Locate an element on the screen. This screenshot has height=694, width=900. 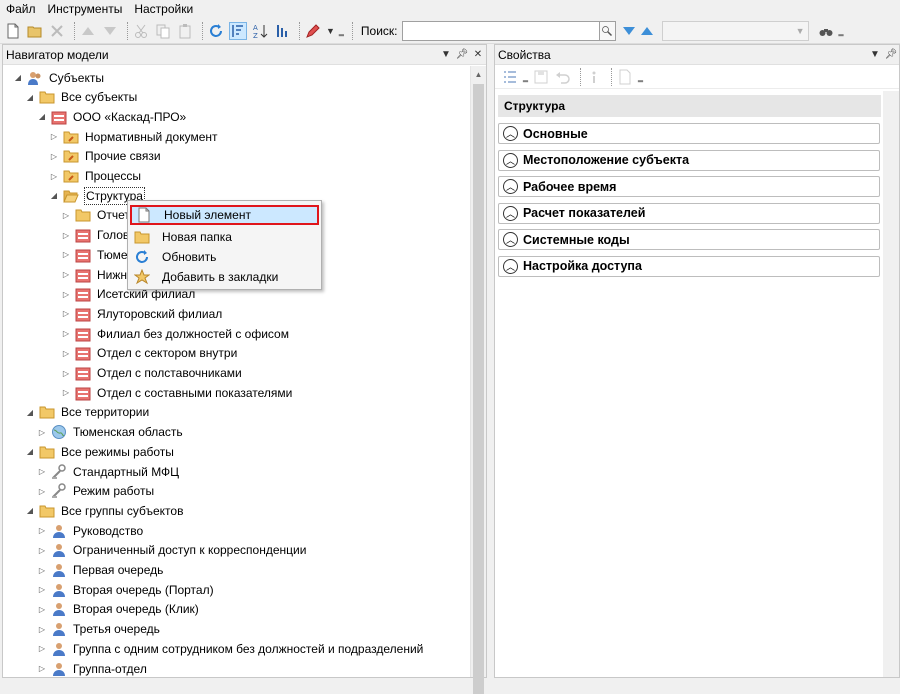
sort-desc-icon is located at coordinates (282, 31).